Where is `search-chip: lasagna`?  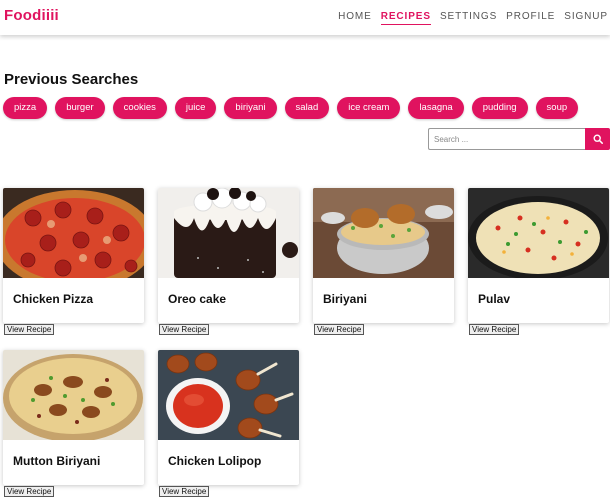
search-chip: lasagna is located at coordinates (436, 108).